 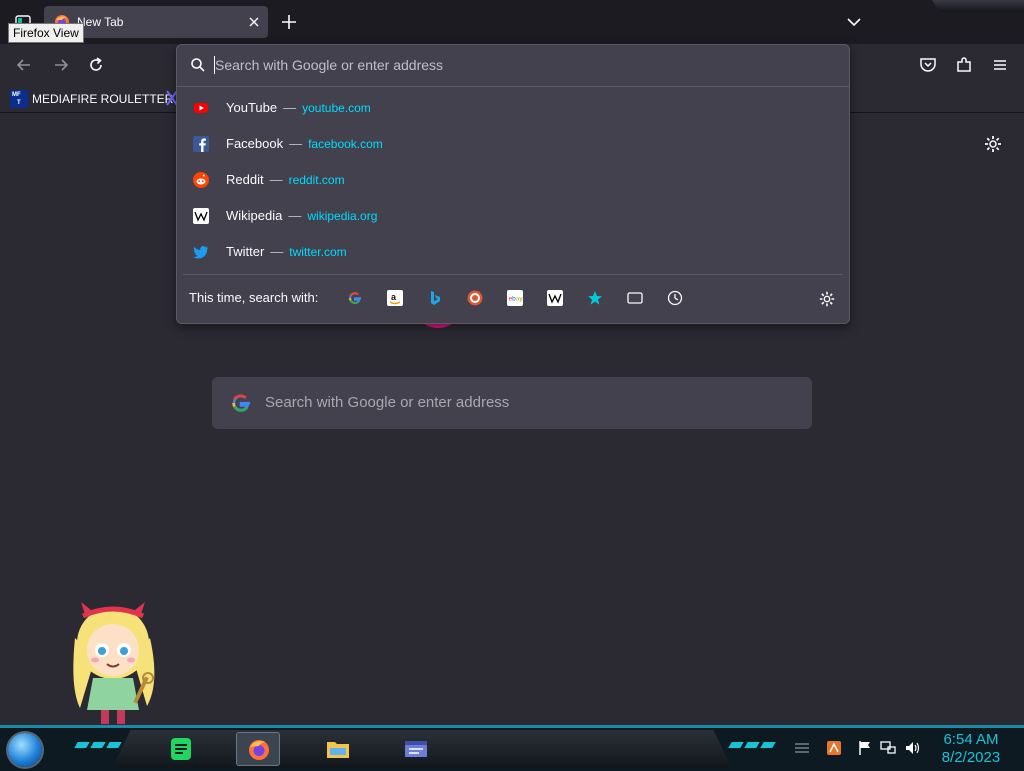 What do you see at coordinates (100, 22) in the screenshot?
I see `tab-title: New Tab` at bounding box center [100, 22].